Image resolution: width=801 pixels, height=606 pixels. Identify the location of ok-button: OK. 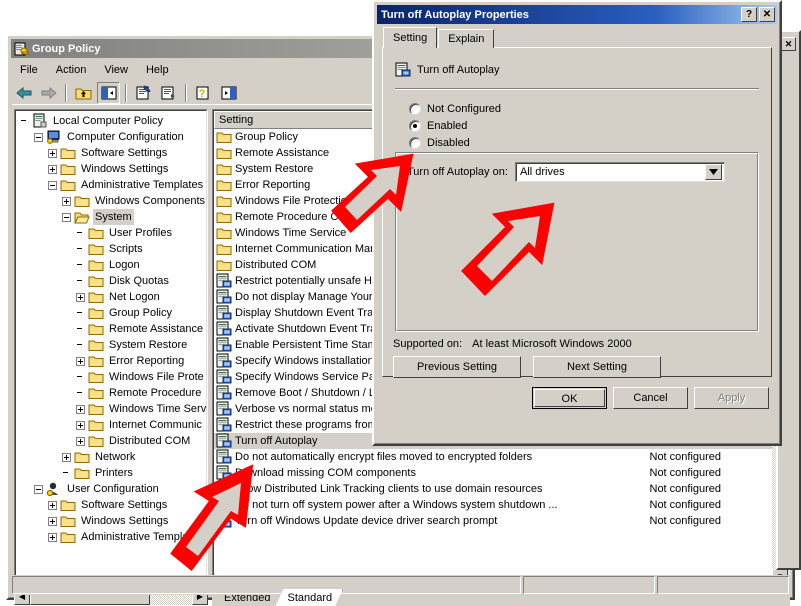
(569, 398).